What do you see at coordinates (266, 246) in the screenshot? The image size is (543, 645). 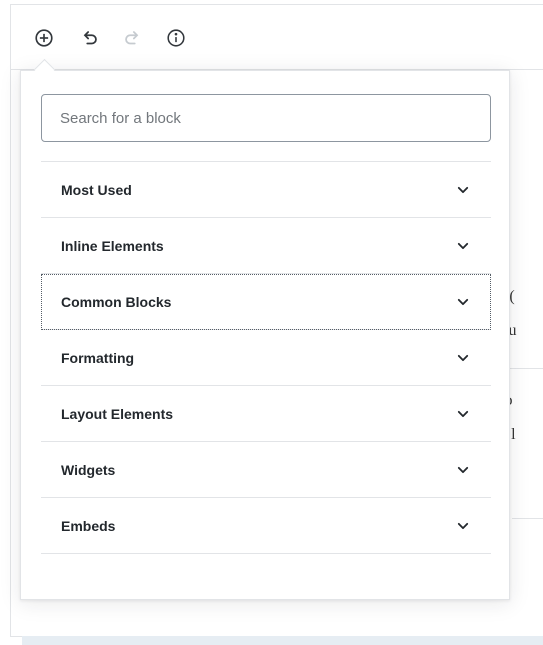 I see `panel-inline-elements: Inline Elements` at bounding box center [266, 246].